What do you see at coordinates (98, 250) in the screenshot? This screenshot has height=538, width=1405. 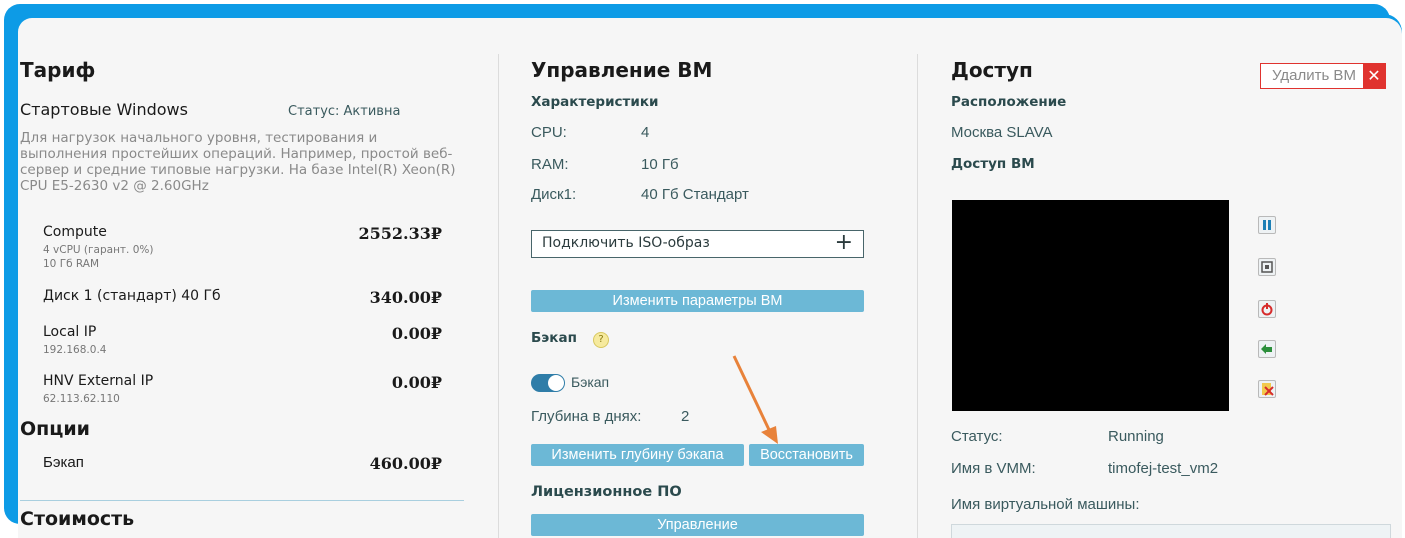 I see `item-detail: 4 vCPU (гарант. 0%)` at bounding box center [98, 250].